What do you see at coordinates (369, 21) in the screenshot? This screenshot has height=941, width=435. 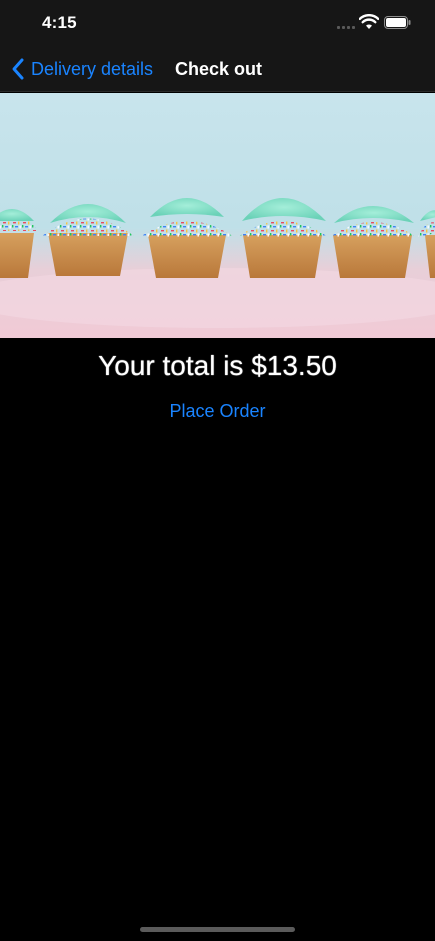 I see `wifi-icon` at bounding box center [369, 21].